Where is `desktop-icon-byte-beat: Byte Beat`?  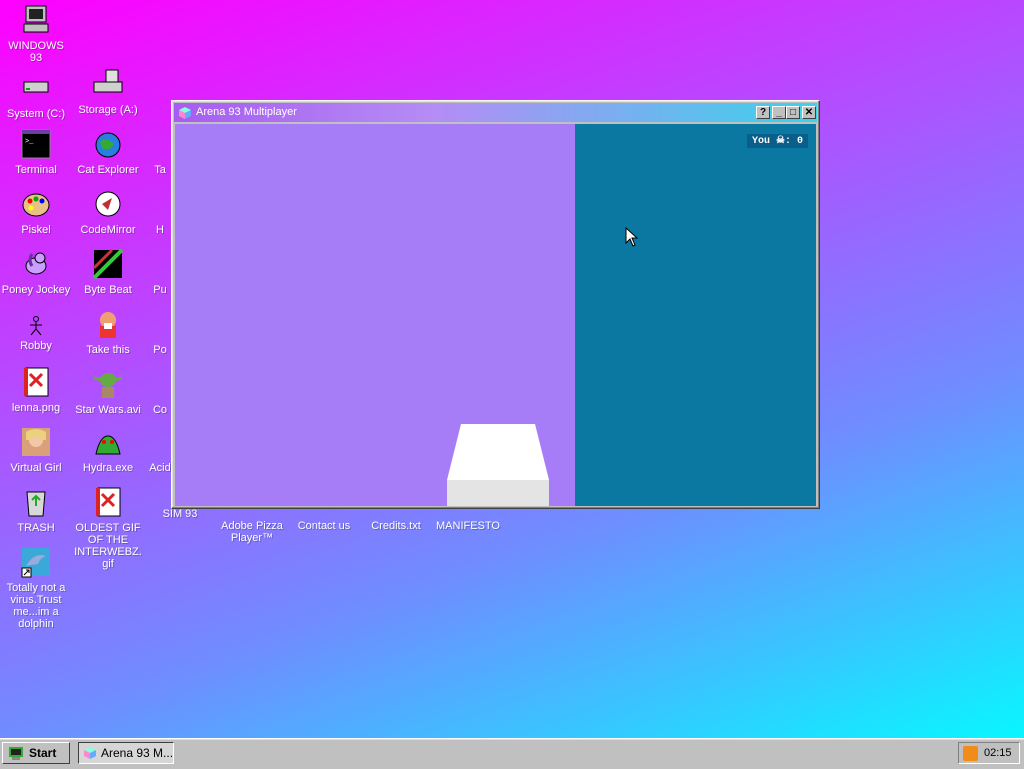 desktop-icon-byte-beat: Byte Beat is located at coordinates (108, 272).